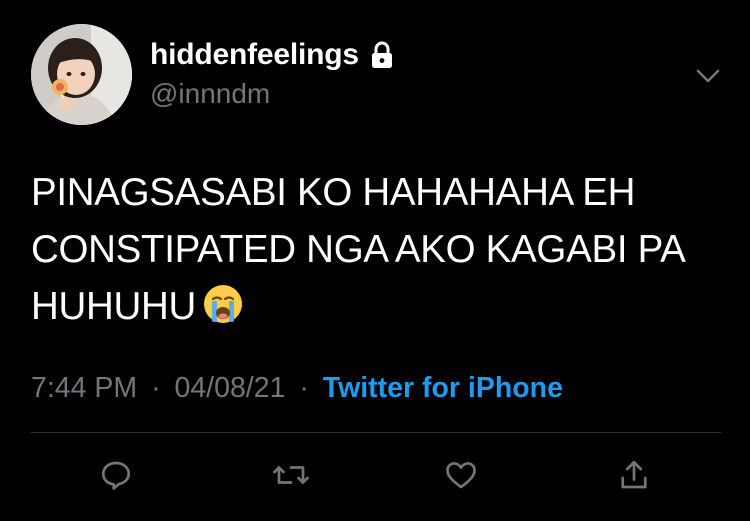  Describe the element at coordinates (223, 304) in the screenshot. I see `loudly-crying-face-icon` at that location.